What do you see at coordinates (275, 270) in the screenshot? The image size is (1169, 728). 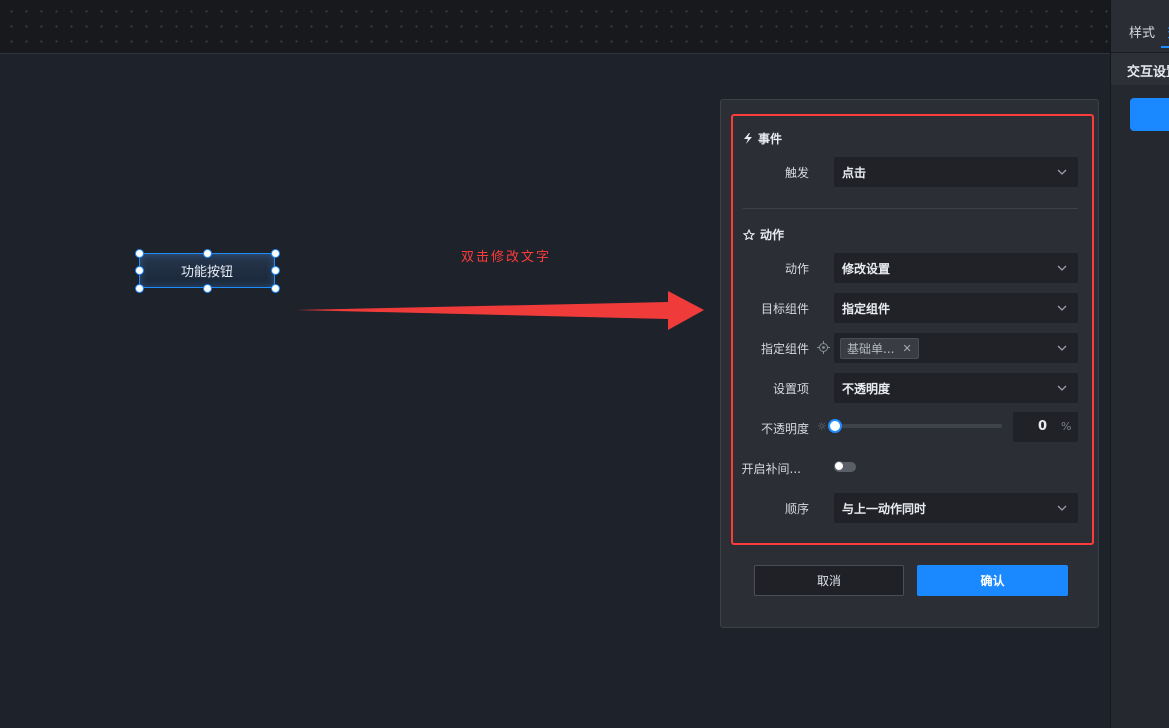 I see `resize-handle-e` at bounding box center [275, 270].